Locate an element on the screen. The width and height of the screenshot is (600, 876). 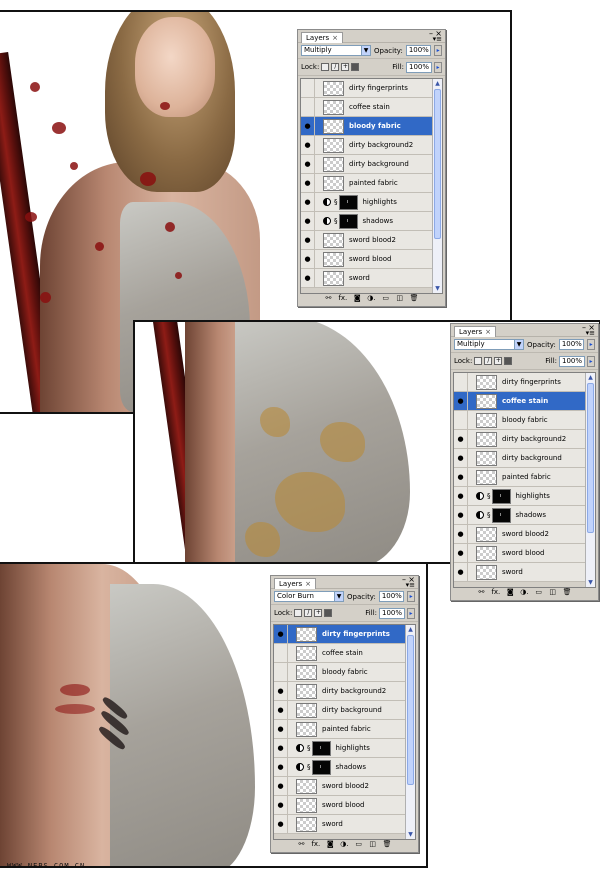
layer-name: sword blood is located at coordinates (523, 553).